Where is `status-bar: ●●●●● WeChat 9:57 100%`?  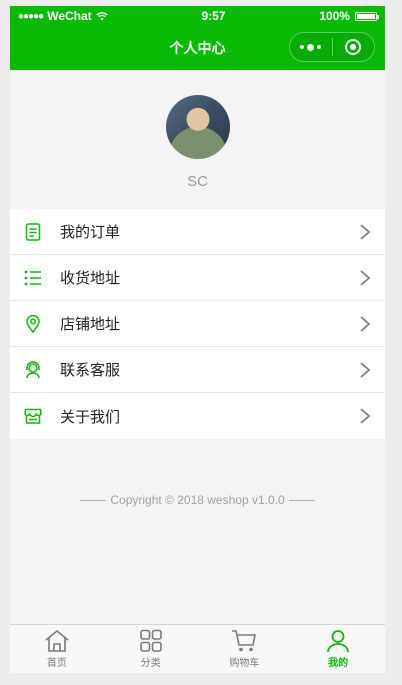 status-bar: ●●●●● WeChat 9:57 100% is located at coordinates (197, 16).